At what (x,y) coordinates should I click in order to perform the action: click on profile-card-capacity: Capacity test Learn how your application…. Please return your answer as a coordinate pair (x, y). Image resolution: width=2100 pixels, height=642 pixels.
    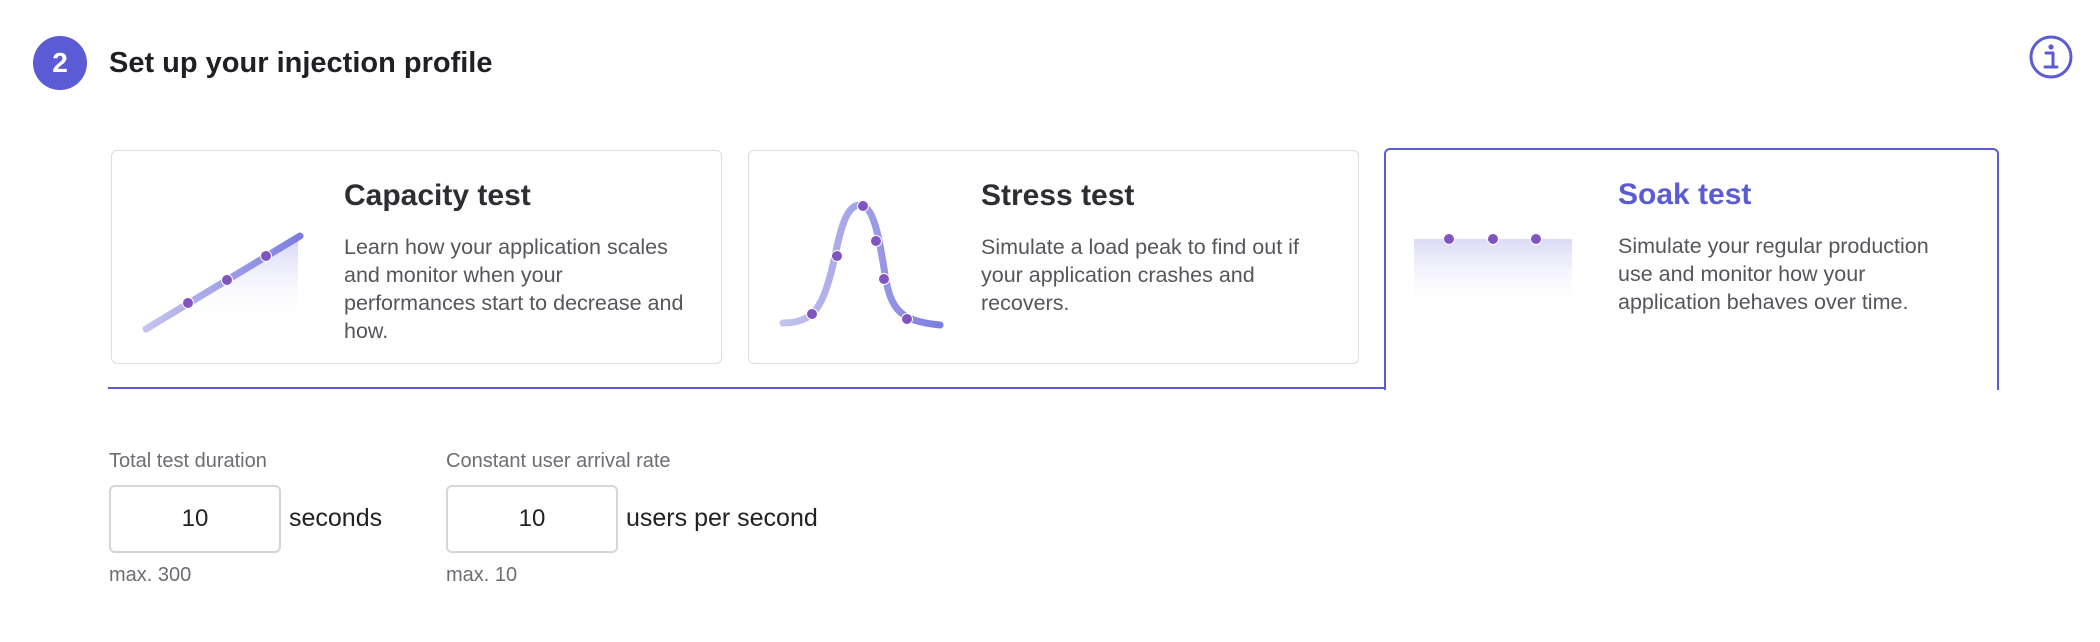
    Looking at the image, I should click on (416, 257).